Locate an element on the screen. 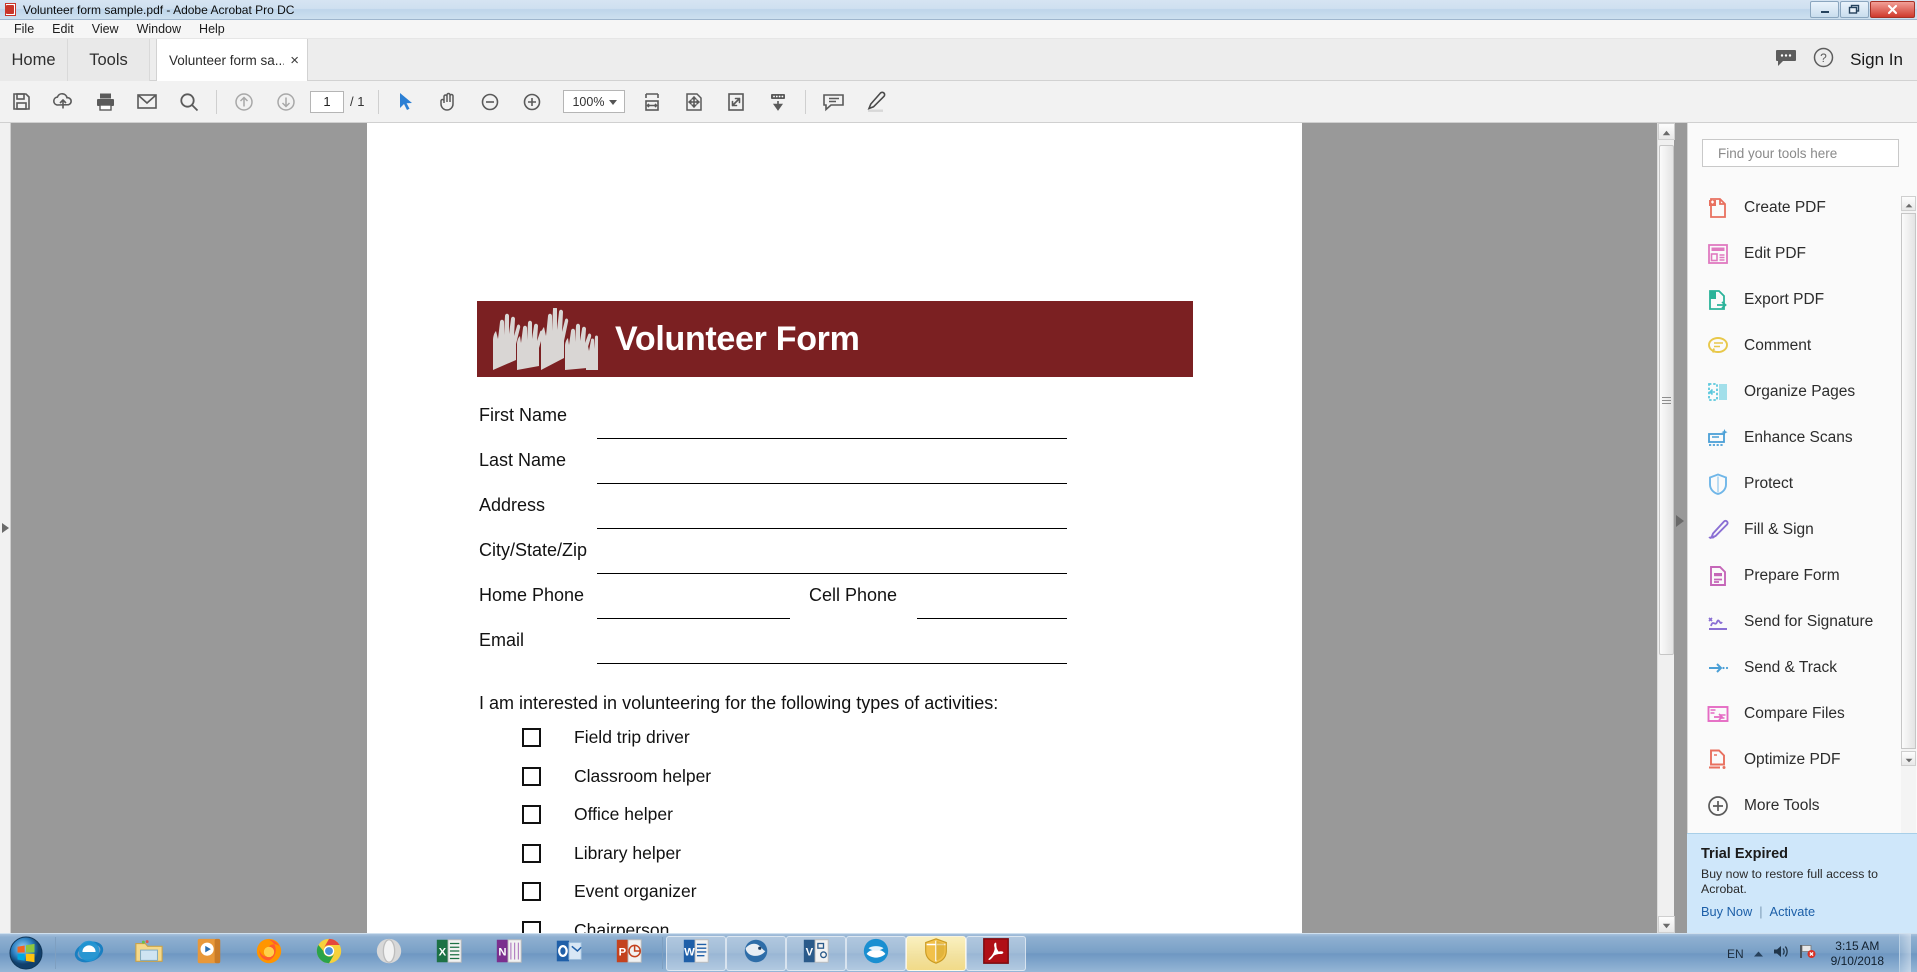  cell-phone-line is located at coordinates (992, 618).